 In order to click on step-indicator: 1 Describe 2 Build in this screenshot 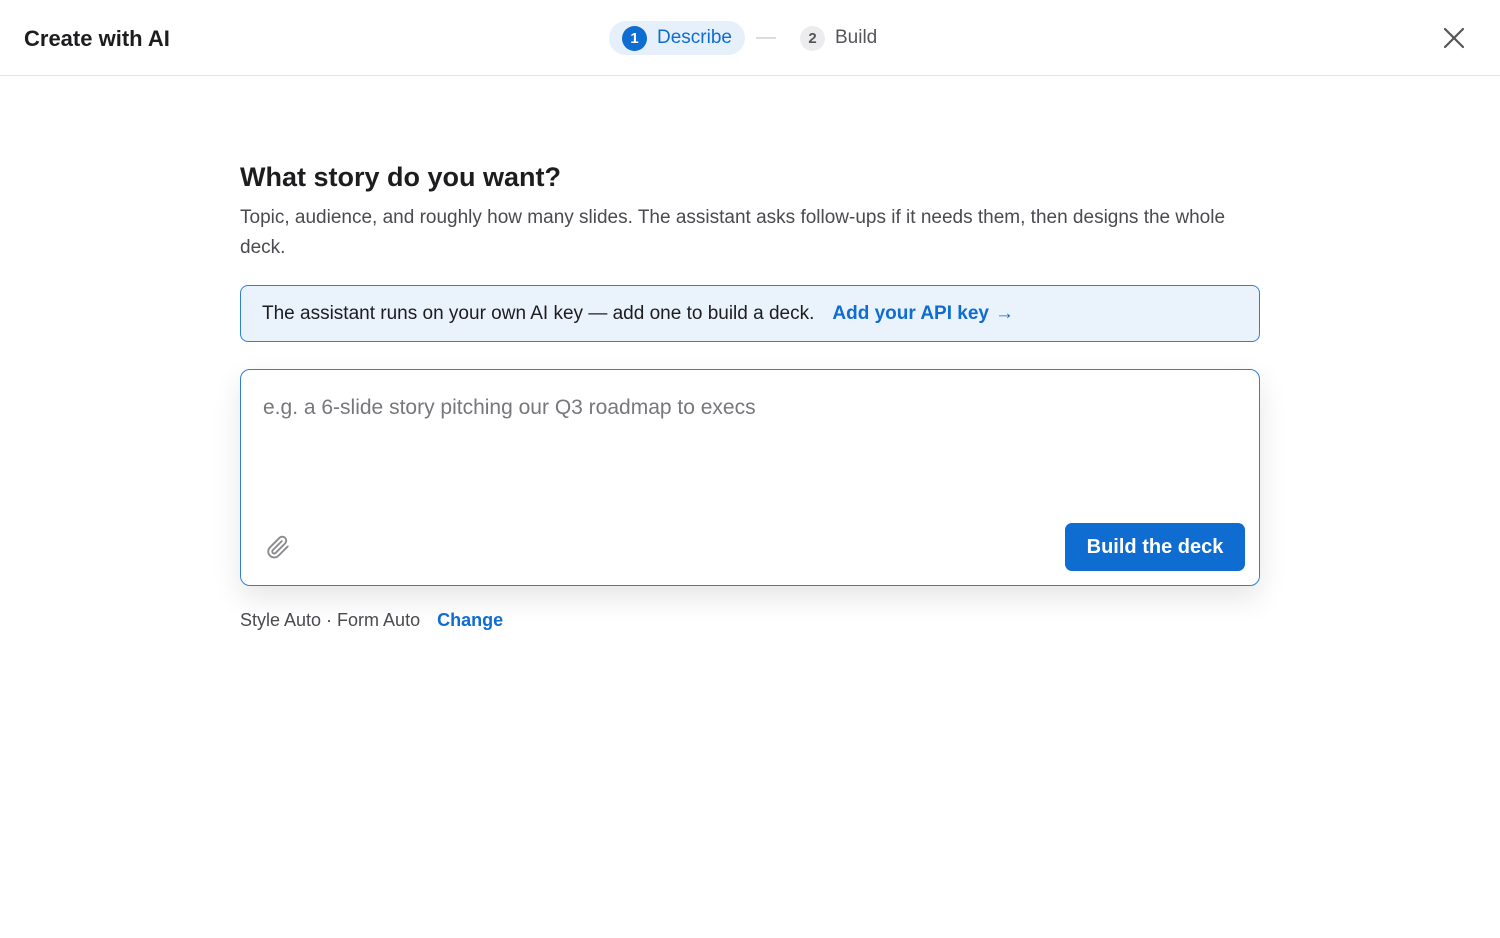, I will do `click(743, 38)`.